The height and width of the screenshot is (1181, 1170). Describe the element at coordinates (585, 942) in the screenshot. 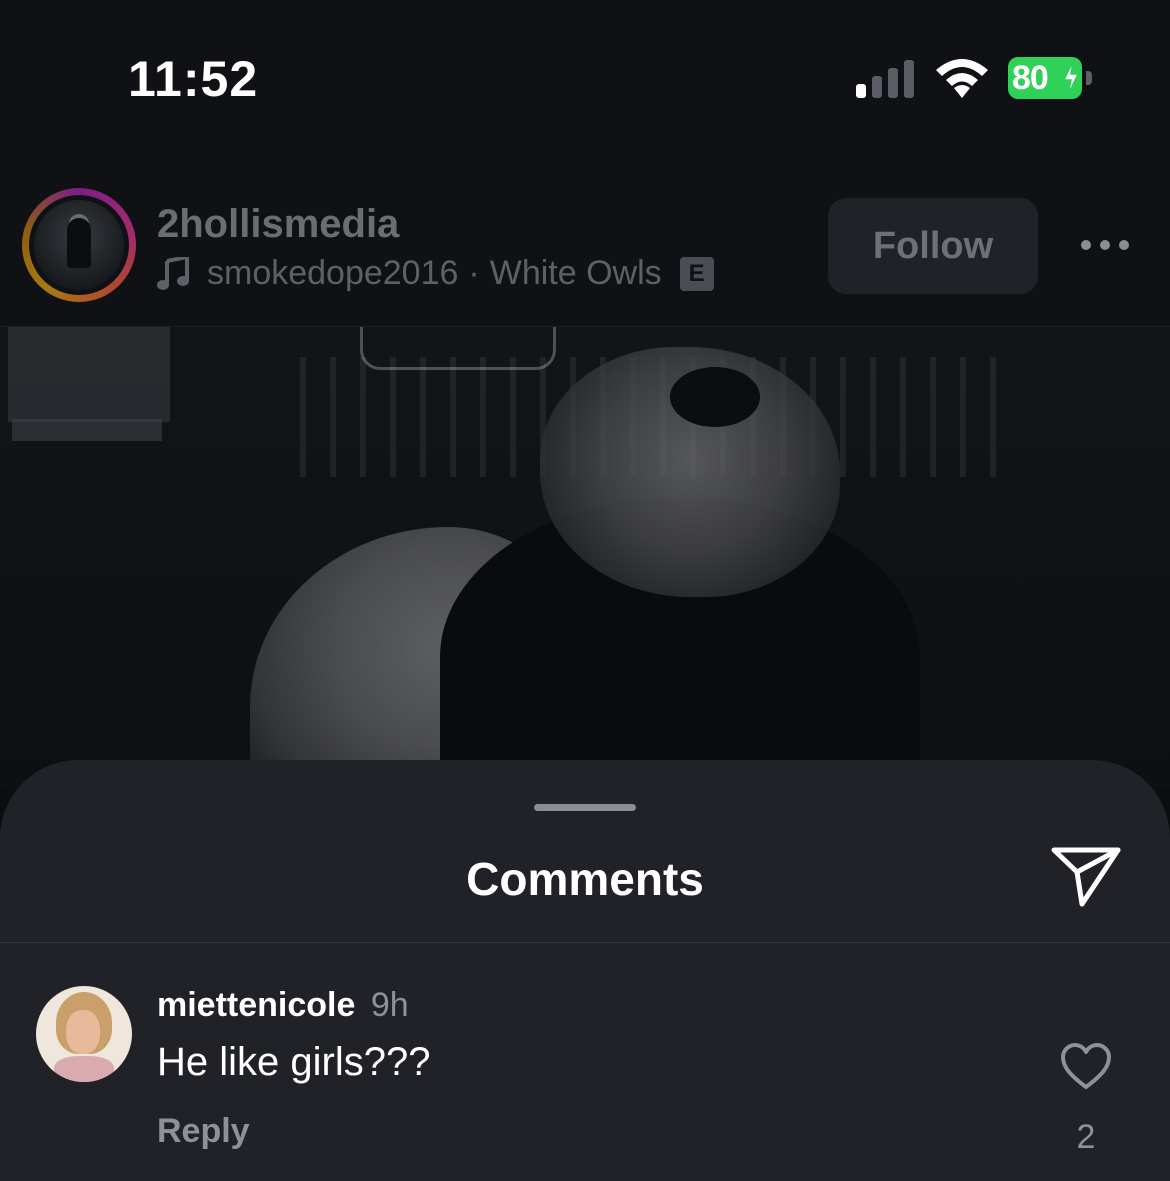

I see `sheet-divider` at that location.